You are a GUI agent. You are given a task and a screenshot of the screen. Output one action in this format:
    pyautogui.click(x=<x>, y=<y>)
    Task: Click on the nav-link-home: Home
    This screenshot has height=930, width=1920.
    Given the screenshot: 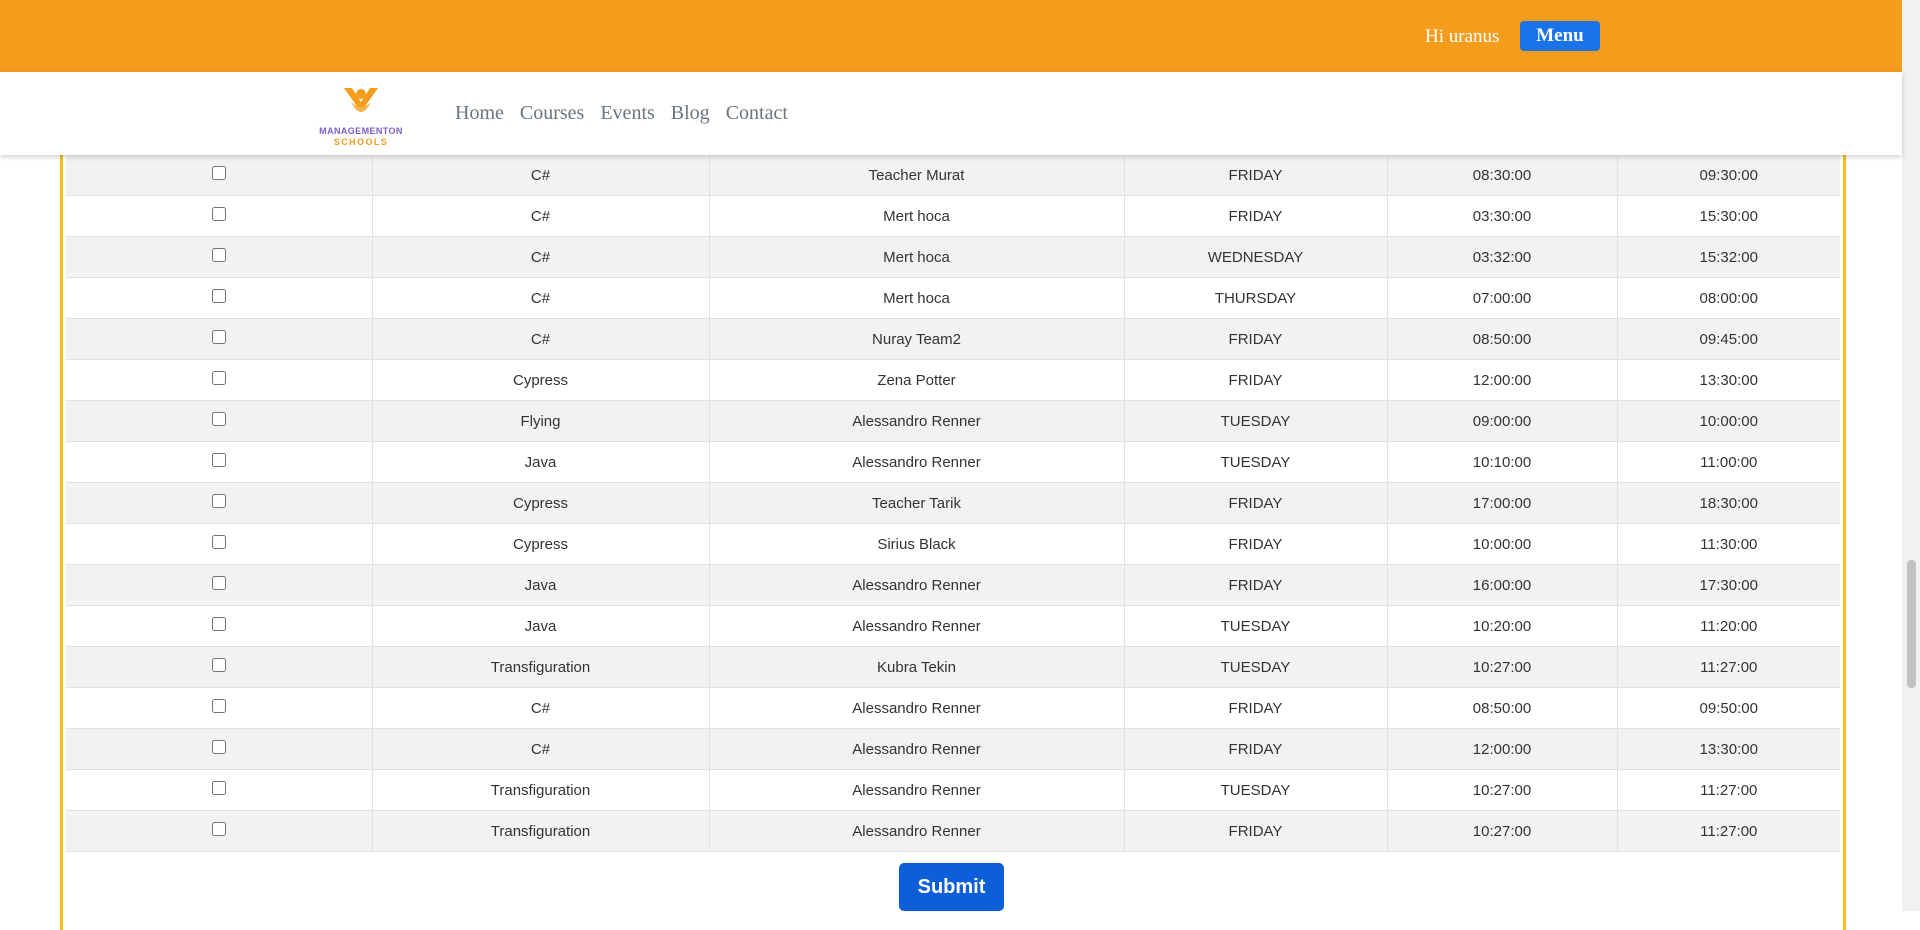 What is the action you would take?
    pyautogui.click(x=479, y=113)
    